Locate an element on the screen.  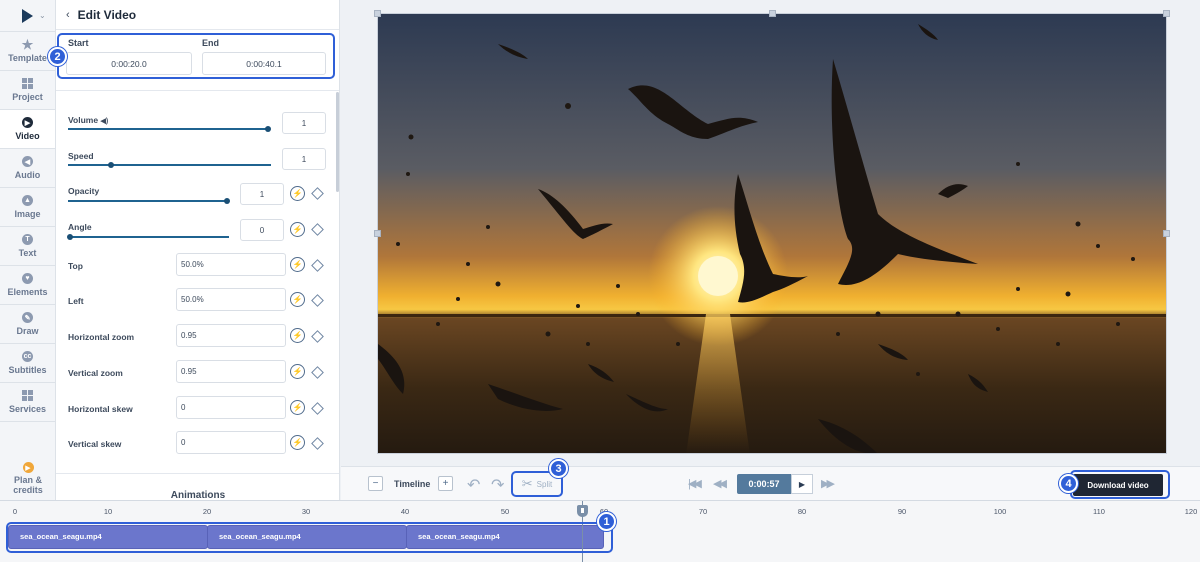
top-input: 50.0% is located at coordinates (231, 264).